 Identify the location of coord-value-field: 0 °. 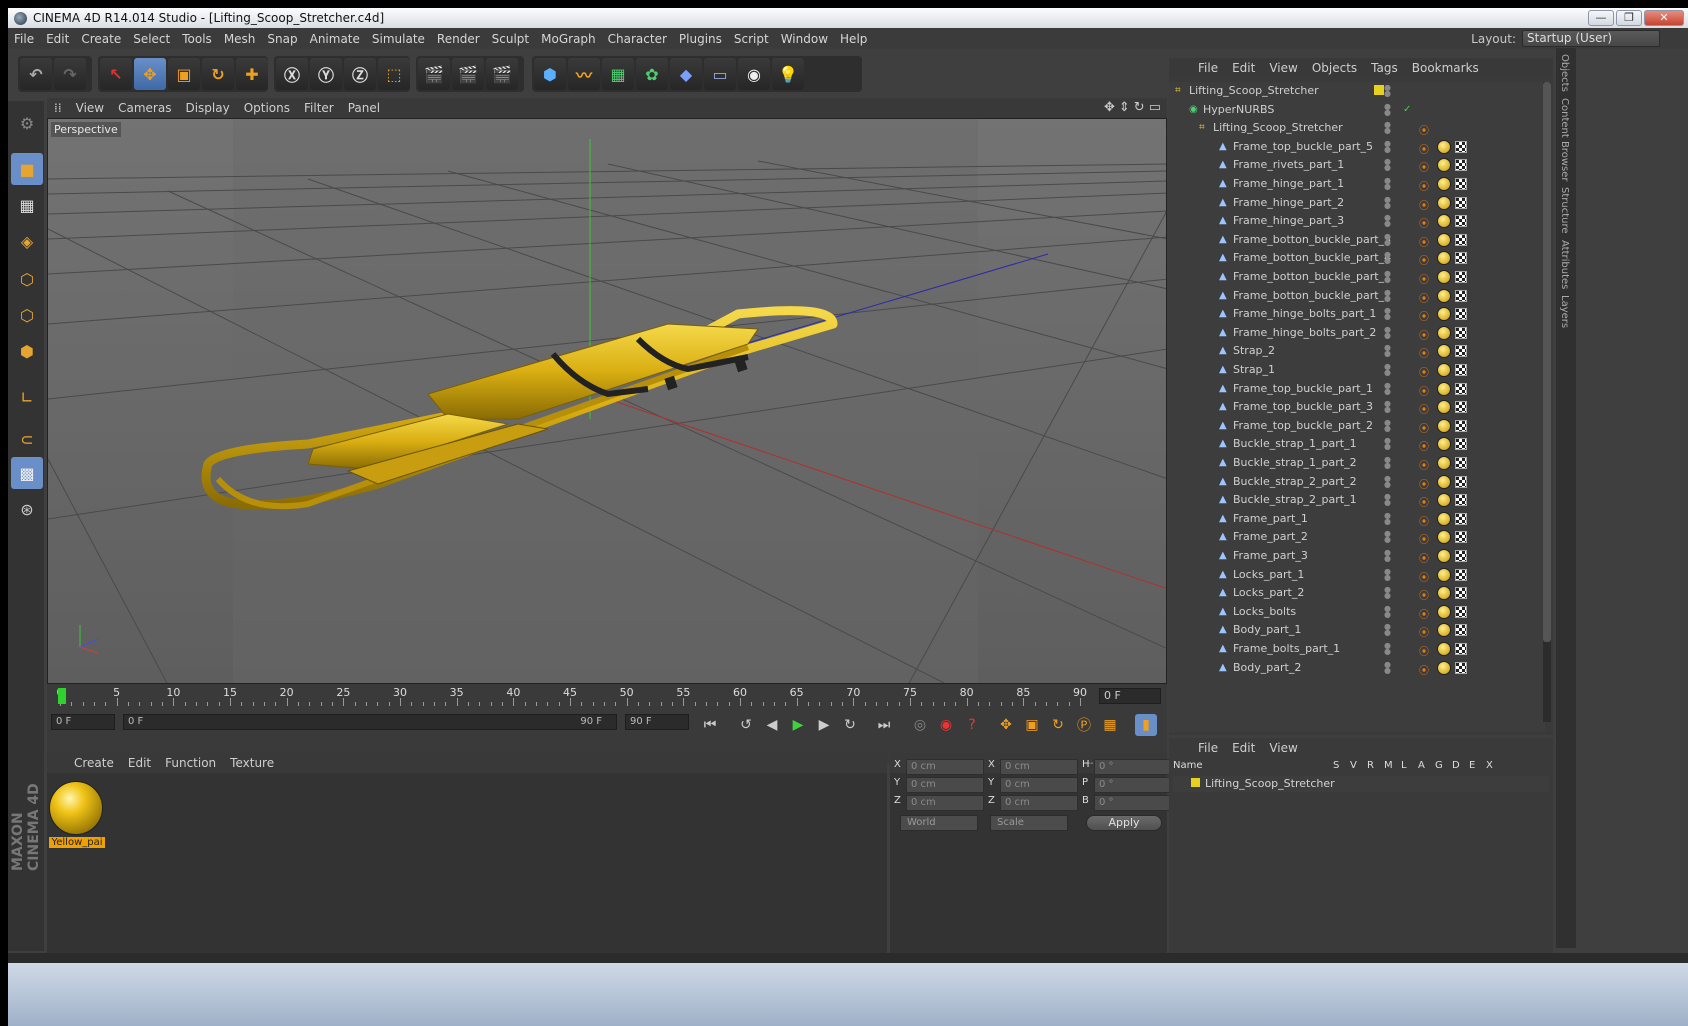
(1133, 785).